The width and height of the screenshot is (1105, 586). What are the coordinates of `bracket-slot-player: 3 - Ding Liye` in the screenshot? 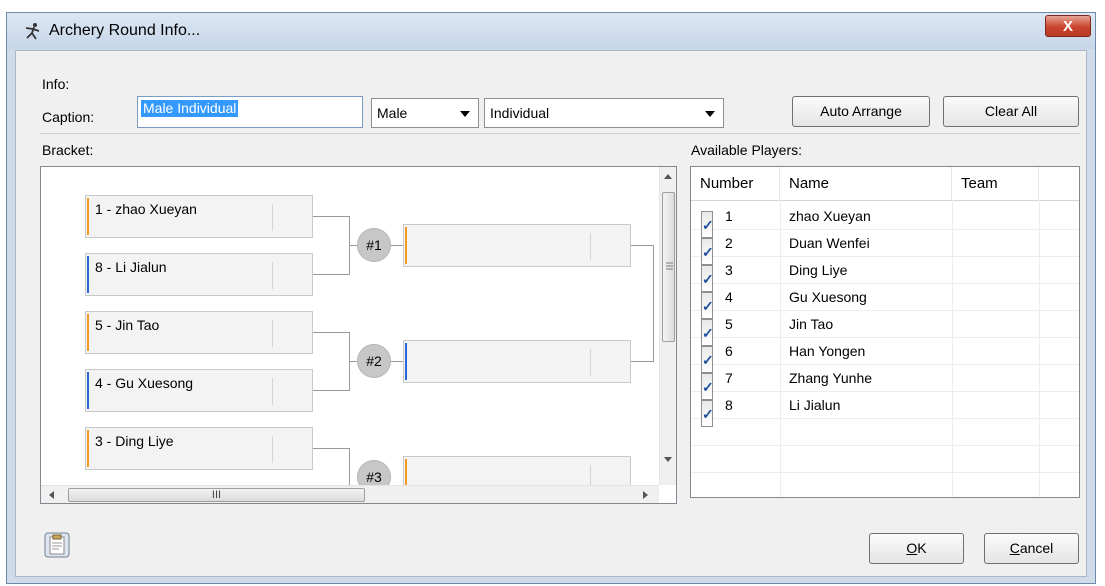 It's located at (199, 448).